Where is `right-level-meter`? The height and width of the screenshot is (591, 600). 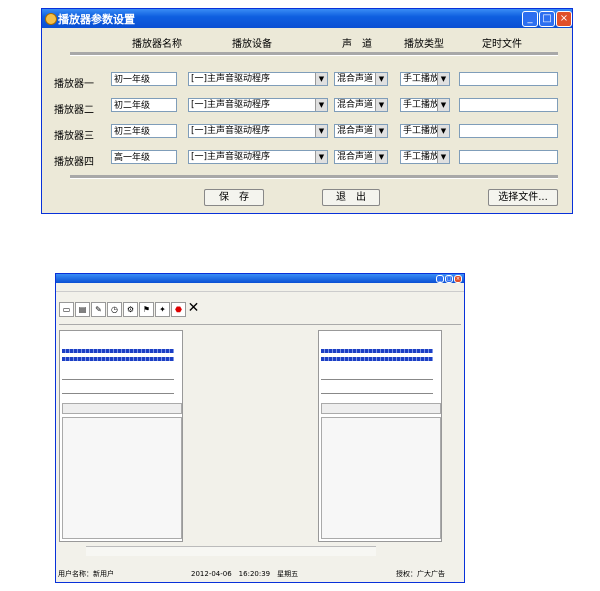
right-level-meter is located at coordinates (377, 351).